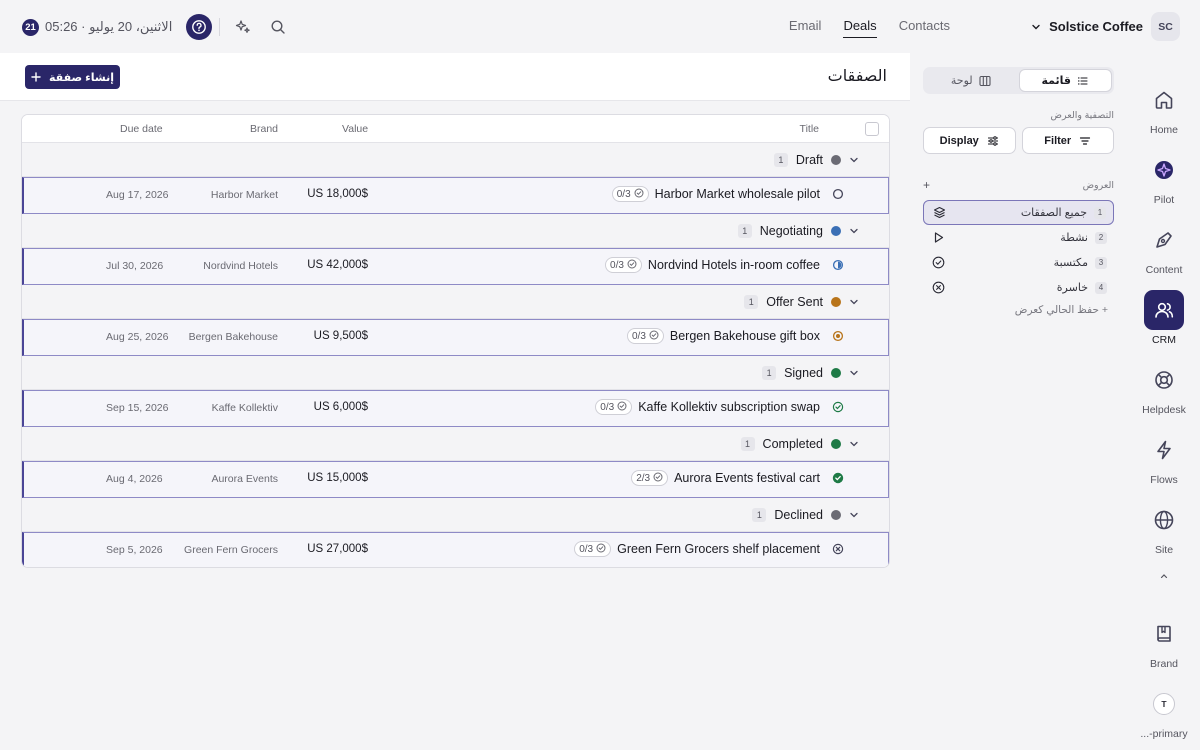 The height and width of the screenshot is (750, 1200). What do you see at coordinates (30, 27) in the screenshot?
I see `calendar-day-badge: 21` at bounding box center [30, 27].